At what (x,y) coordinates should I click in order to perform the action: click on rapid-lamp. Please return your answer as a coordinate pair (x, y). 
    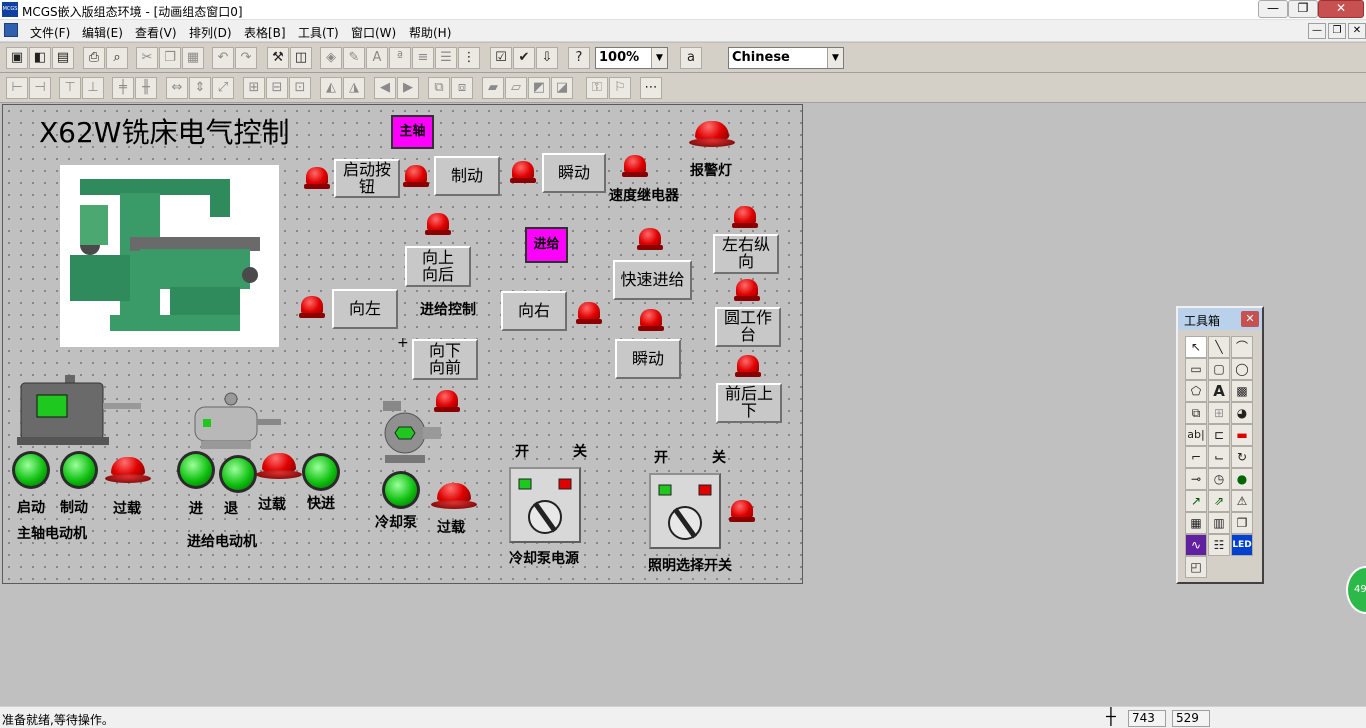
    Looking at the image, I should click on (650, 239).